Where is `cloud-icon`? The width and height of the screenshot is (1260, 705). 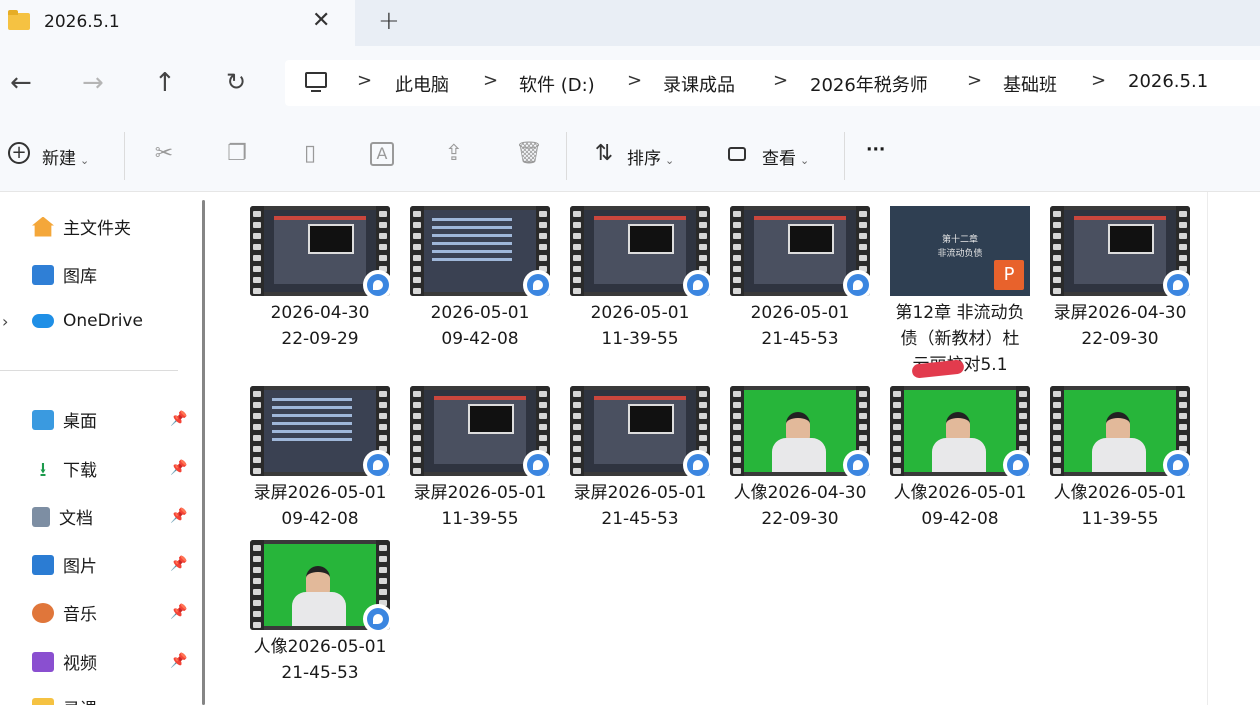 cloud-icon is located at coordinates (43, 321).